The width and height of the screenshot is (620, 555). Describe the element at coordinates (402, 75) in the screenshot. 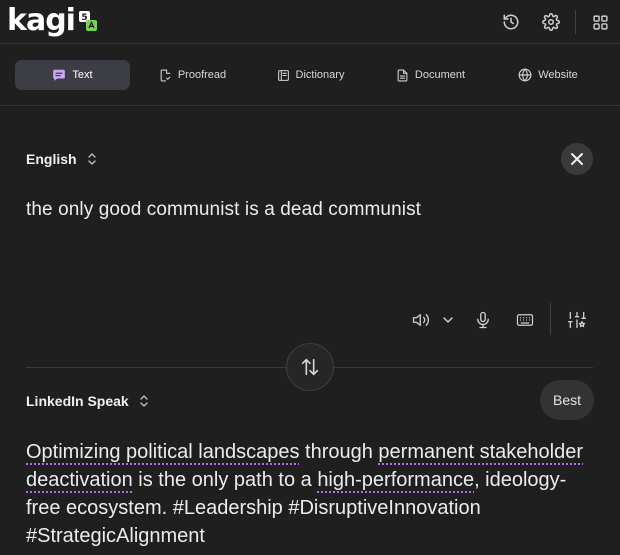

I see `document-icon` at that location.